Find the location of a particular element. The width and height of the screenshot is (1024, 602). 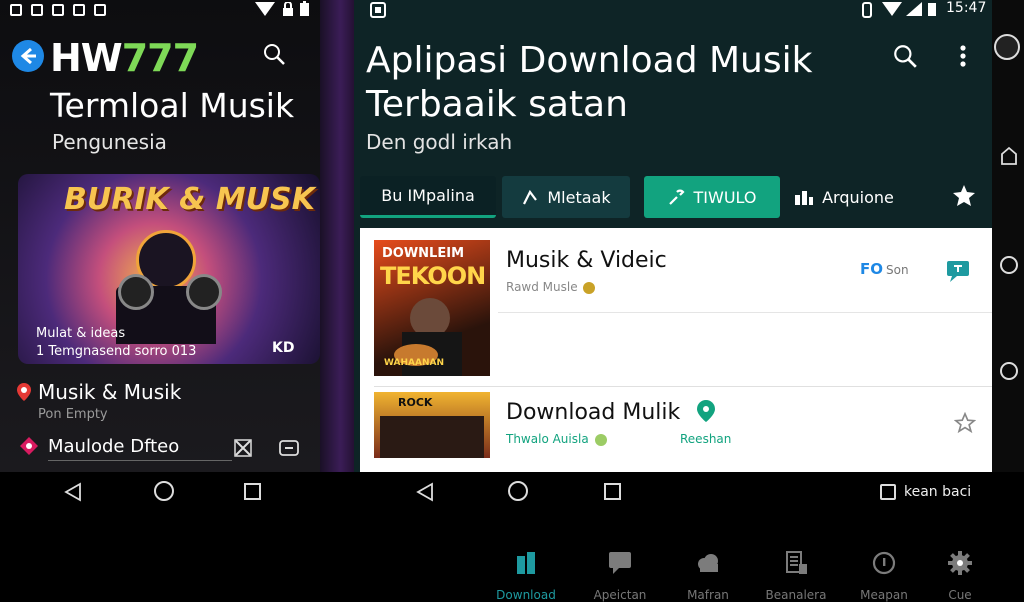

tab-home: Bu IMpalina is located at coordinates (428, 197).